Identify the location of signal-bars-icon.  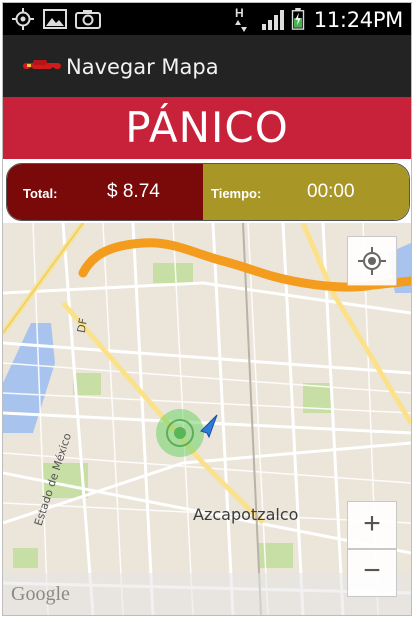
(273, 20).